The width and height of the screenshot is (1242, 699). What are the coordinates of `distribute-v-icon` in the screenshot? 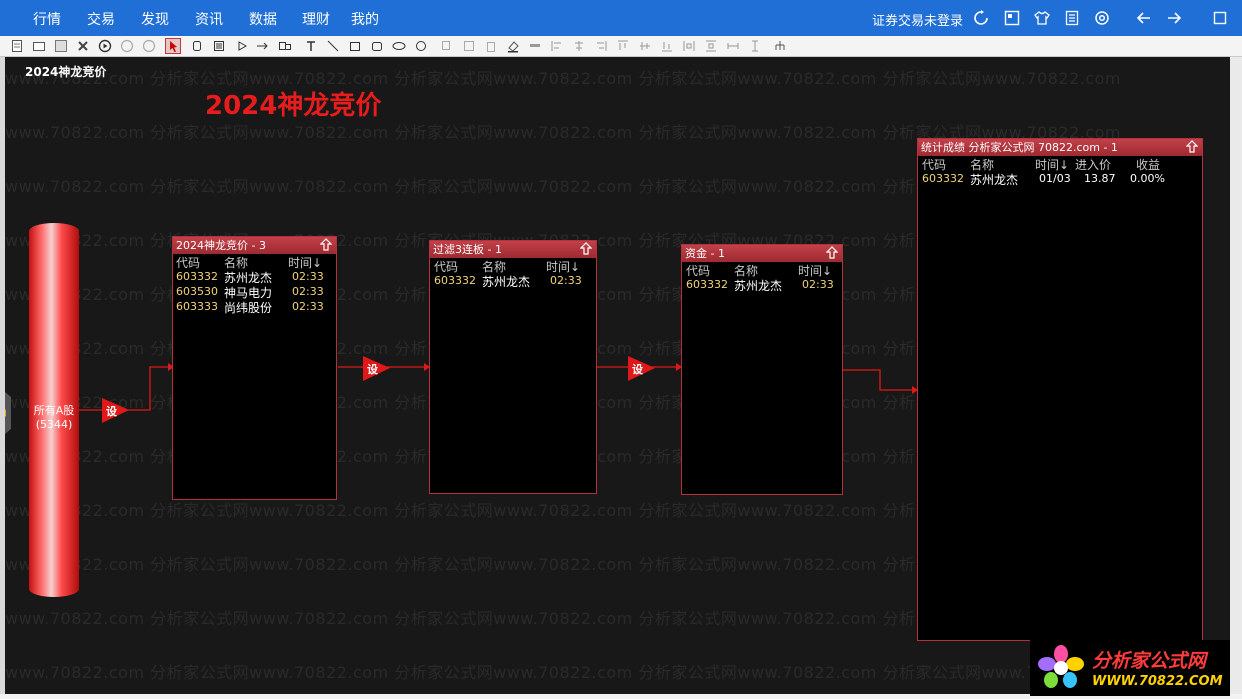 It's located at (711, 46).